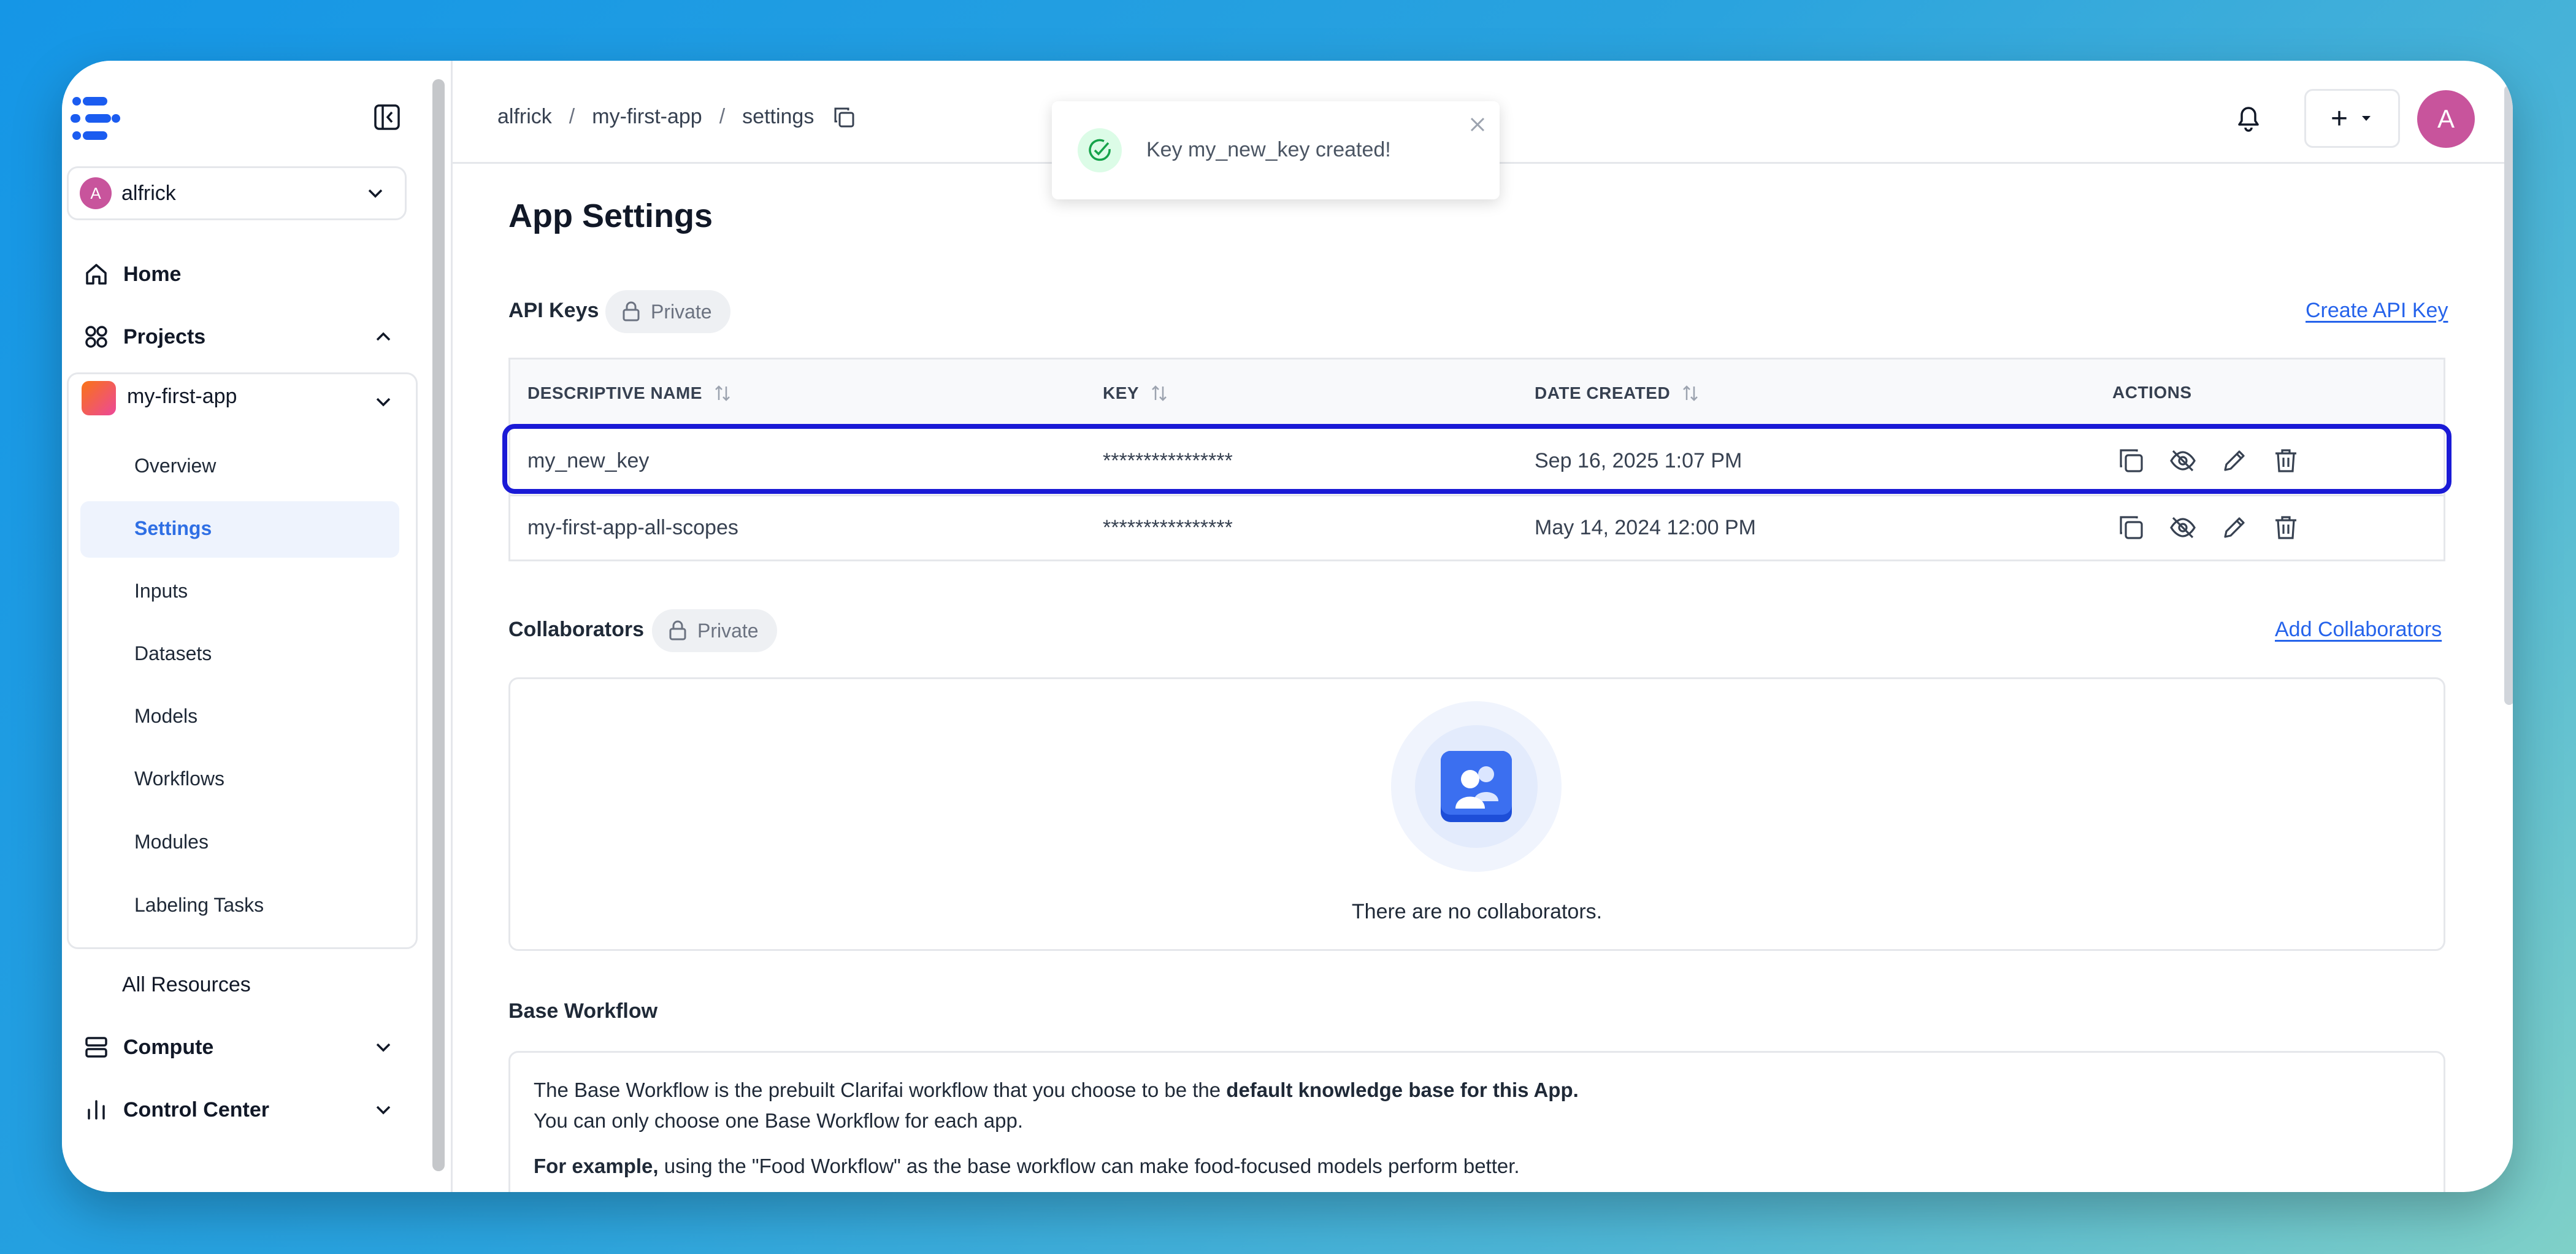 Image resolution: width=2576 pixels, height=1254 pixels. I want to click on sidebar-divider, so click(452, 626).